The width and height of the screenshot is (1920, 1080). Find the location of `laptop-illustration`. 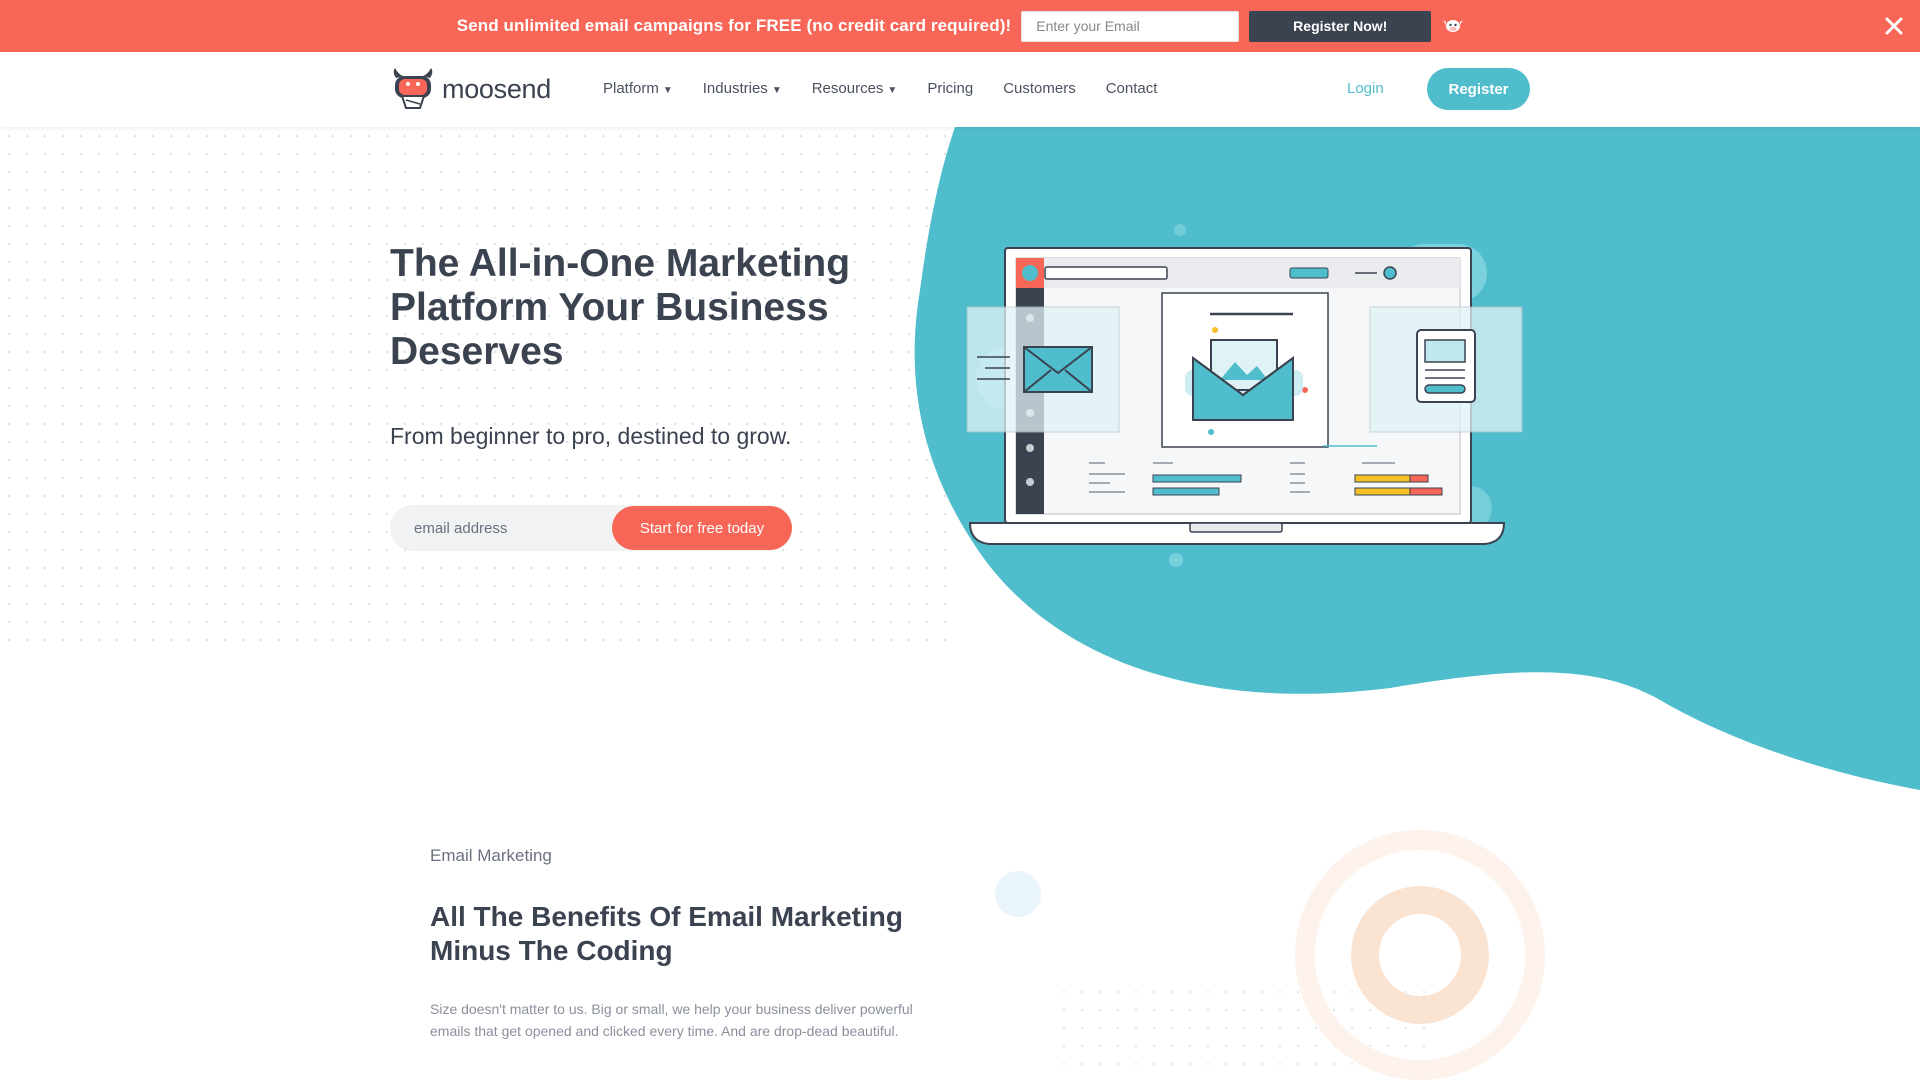

laptop-illustration is located at coordinates (1244, 395).